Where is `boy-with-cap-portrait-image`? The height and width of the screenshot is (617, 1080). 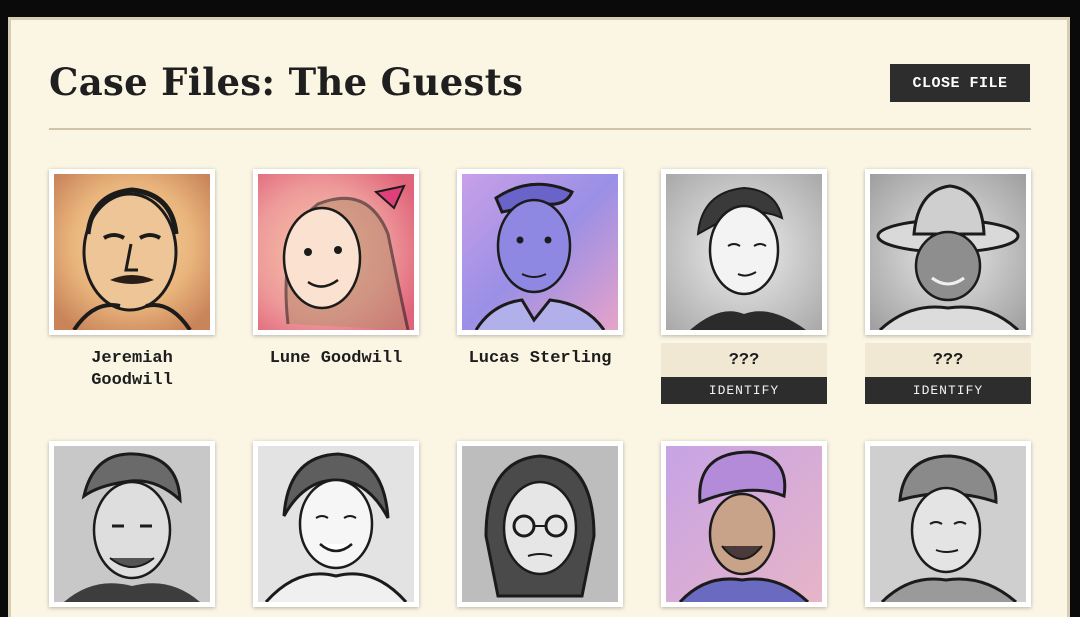 boy-with-cap-portrait-image is located at coordinates (948, 524).